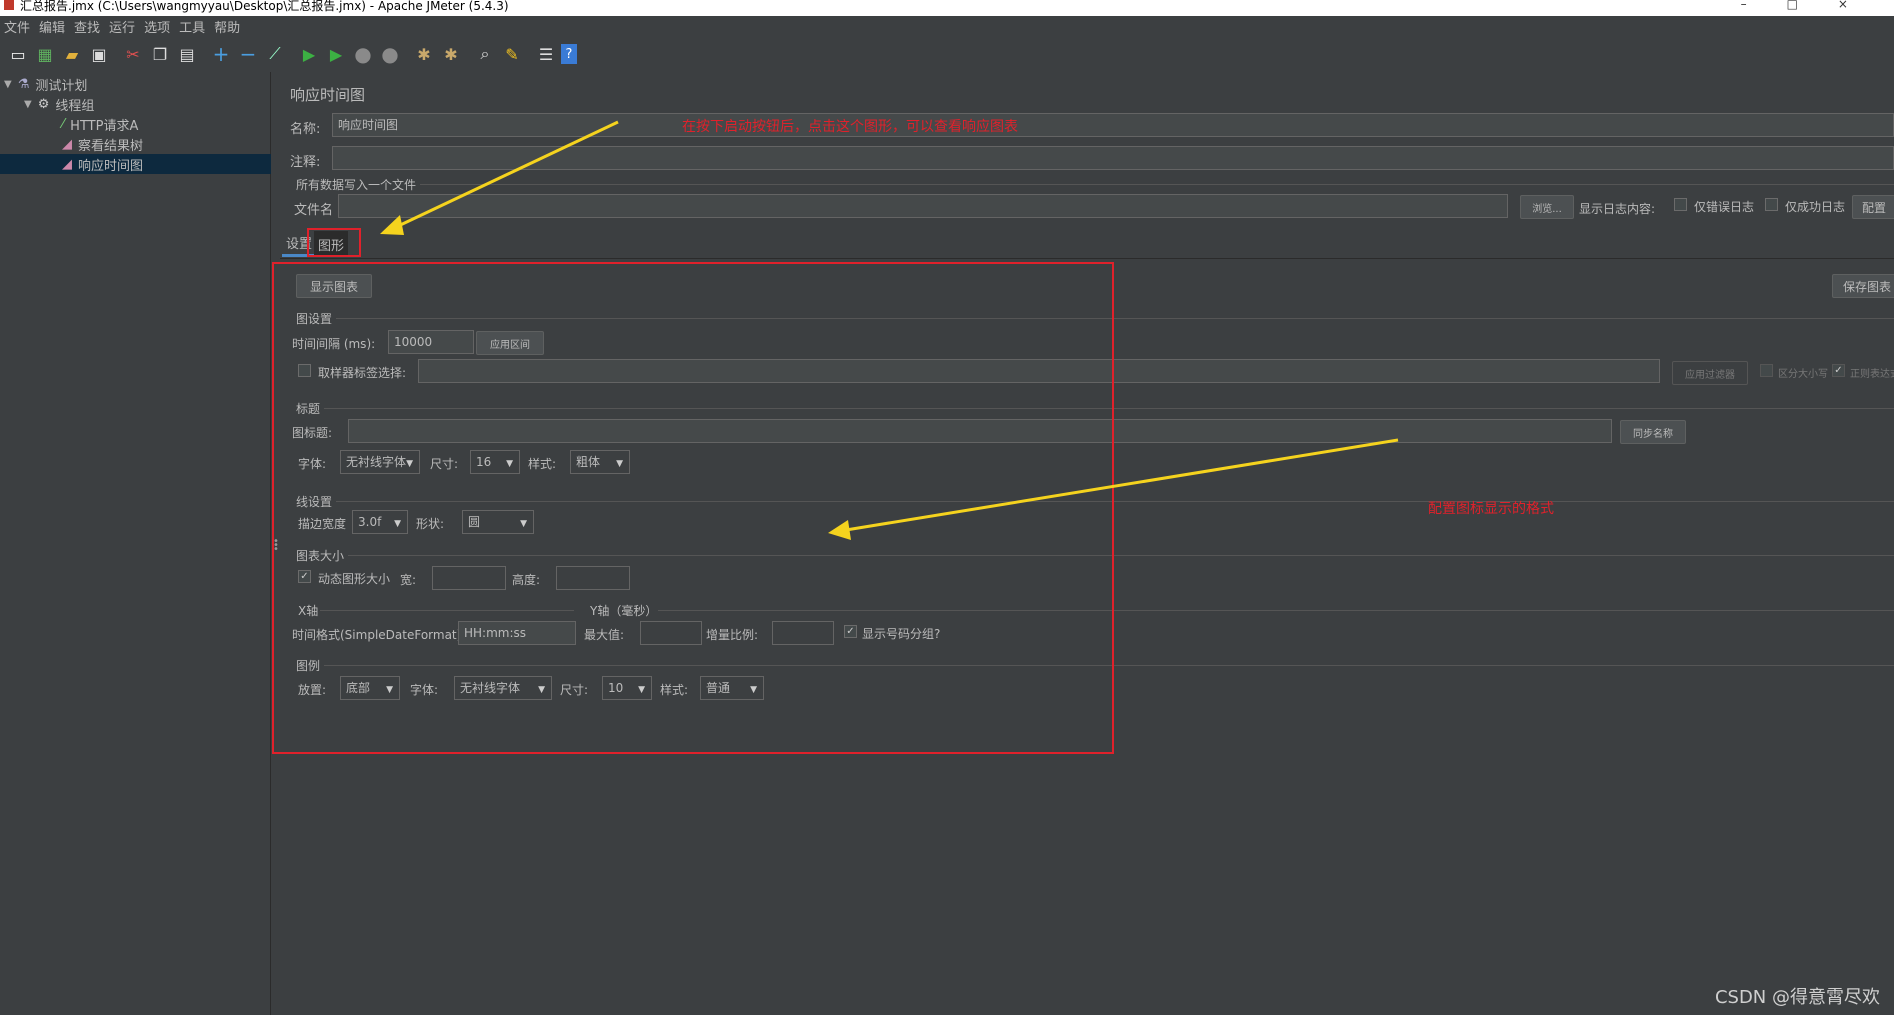 The width and height of the screenshot is (1894, 1015). What do you see at coordinates (1872, 374) in the screenshot?
I see `regex-label: 正则表达式` at bounding box center [1872, 374].